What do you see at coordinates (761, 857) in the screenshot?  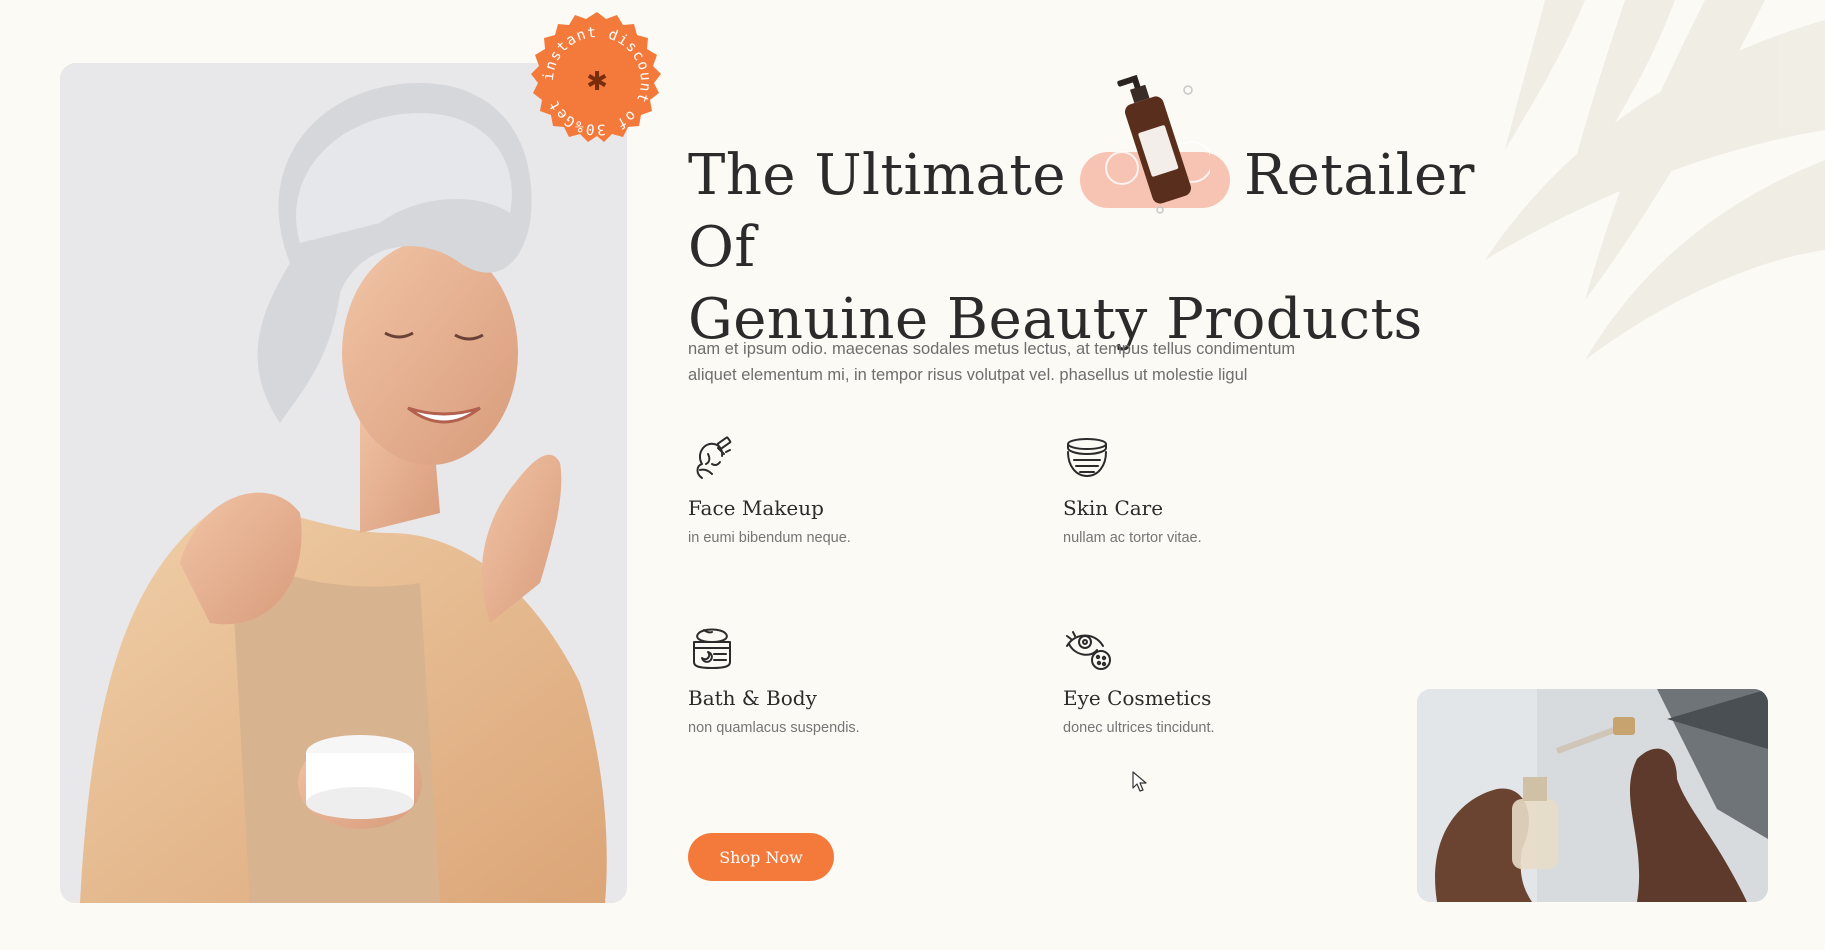 I see `shop-now-button: Shop Now` at bounding box center [761, 857].